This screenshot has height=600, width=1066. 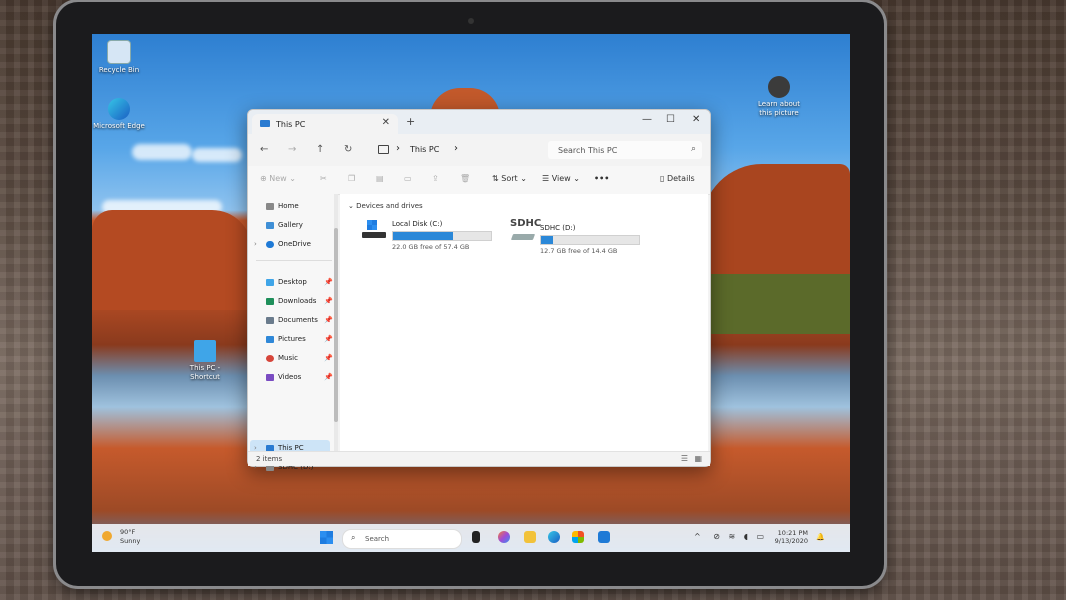 What do you see at coordinates (732, 536) in the screenshot?
I see `wifi-icon: ≋` at bounding box center [732, 536].